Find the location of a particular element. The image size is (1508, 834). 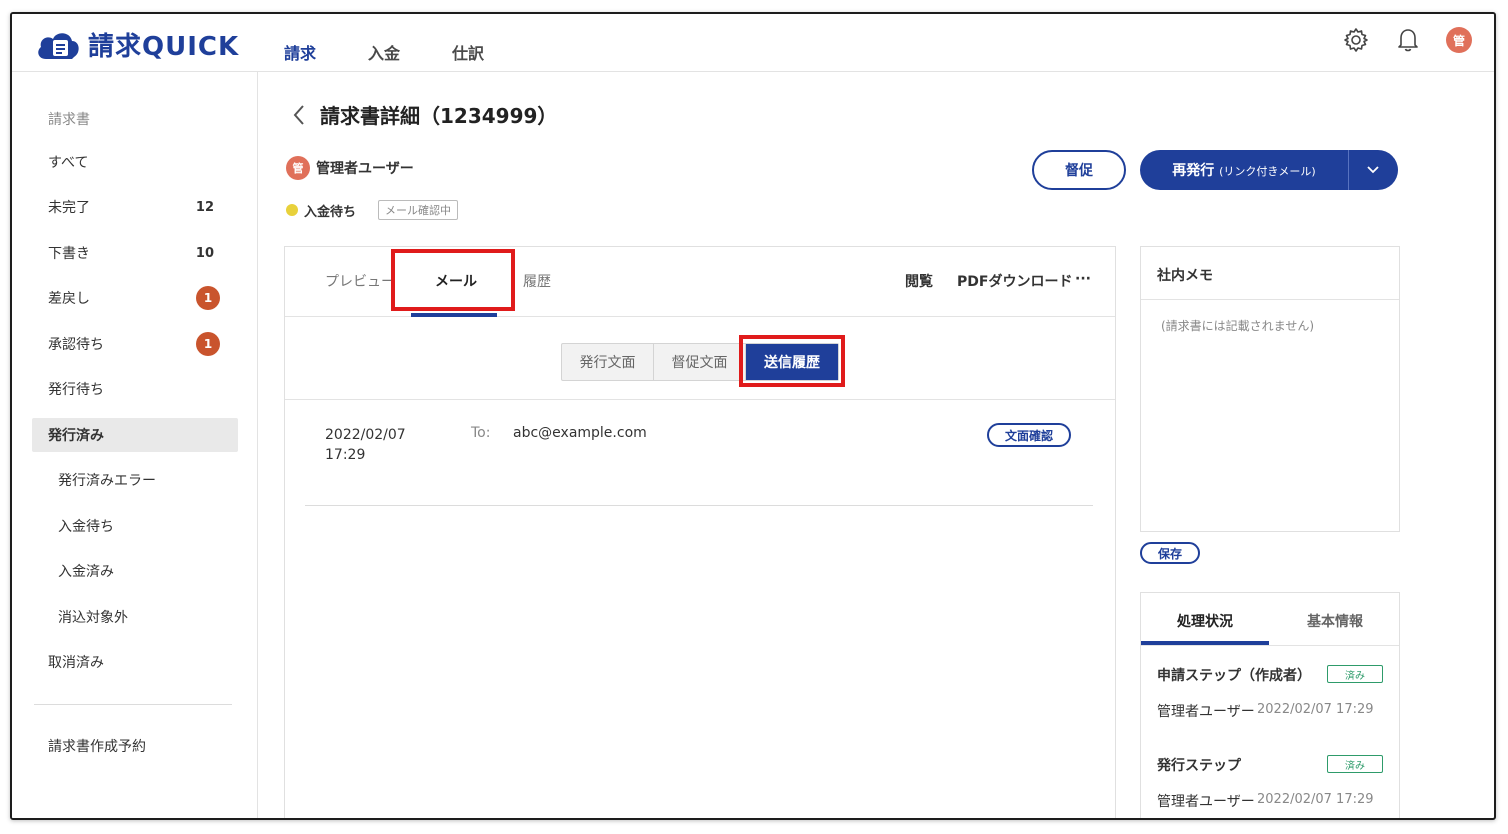

save-button: 保存 is located at coordinates (1170, 553).